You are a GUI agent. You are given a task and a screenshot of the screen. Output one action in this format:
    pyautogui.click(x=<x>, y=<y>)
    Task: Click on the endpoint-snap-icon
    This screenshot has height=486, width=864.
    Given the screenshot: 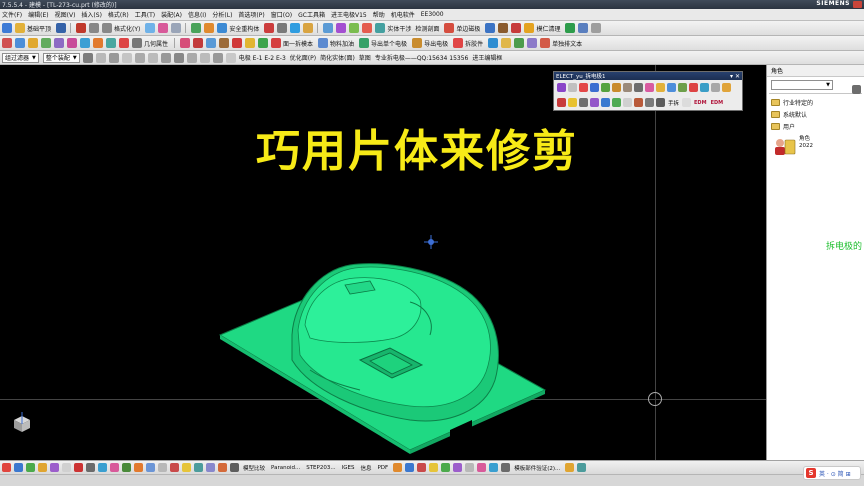 What is the action you would take?
    pyautogui.click(x=127, y=57)
    